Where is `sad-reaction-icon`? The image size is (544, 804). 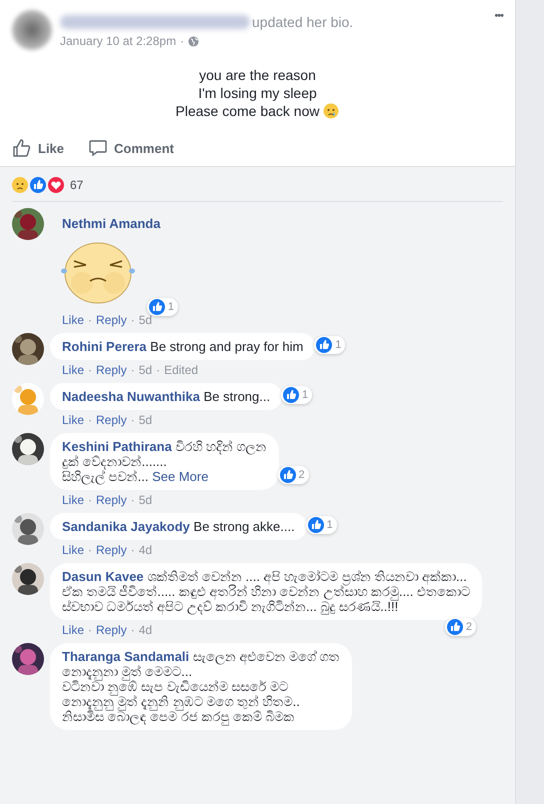
sad-reaction-icon is located at coordinates (20, 185).